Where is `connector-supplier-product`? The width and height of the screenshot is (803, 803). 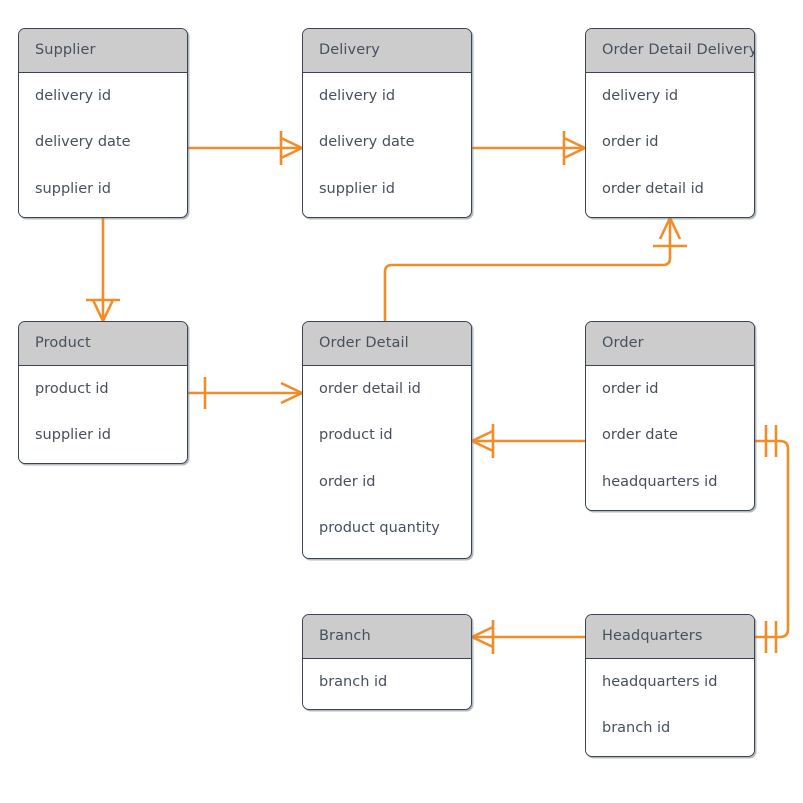 connector-supplier-product is located at coordinates (103, 270).